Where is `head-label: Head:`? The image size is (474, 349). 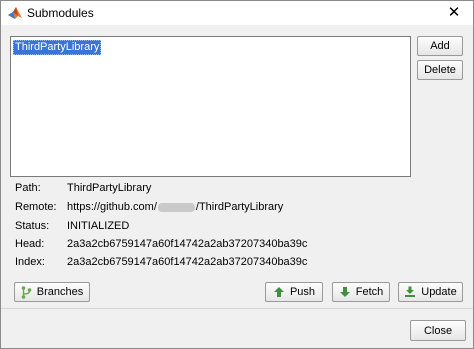
head-label: Head: is located at coordinates (30, 244).